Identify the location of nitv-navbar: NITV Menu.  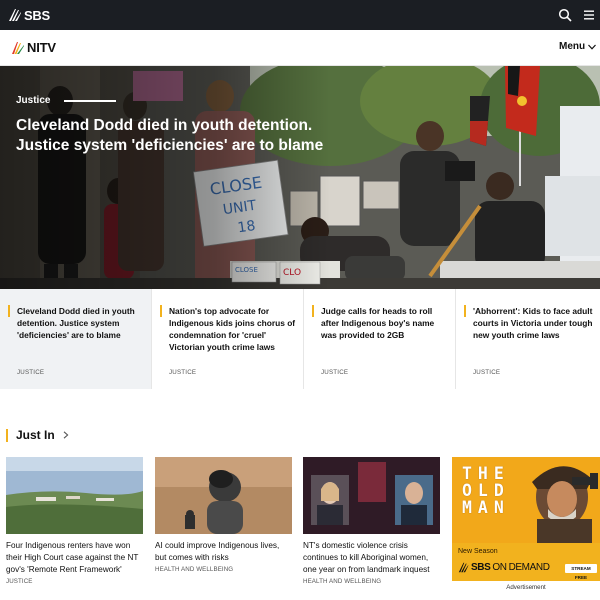
(300, 48).